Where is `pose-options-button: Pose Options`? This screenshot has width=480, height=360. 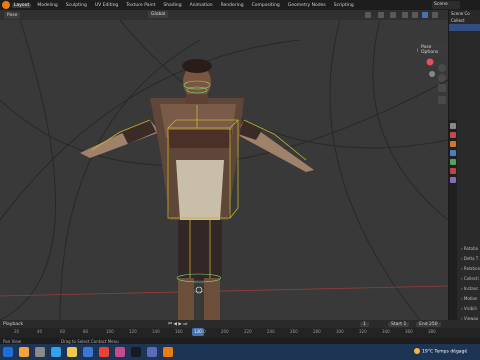 pose-options-button: Pose Options is located at coordinates (433, 50).